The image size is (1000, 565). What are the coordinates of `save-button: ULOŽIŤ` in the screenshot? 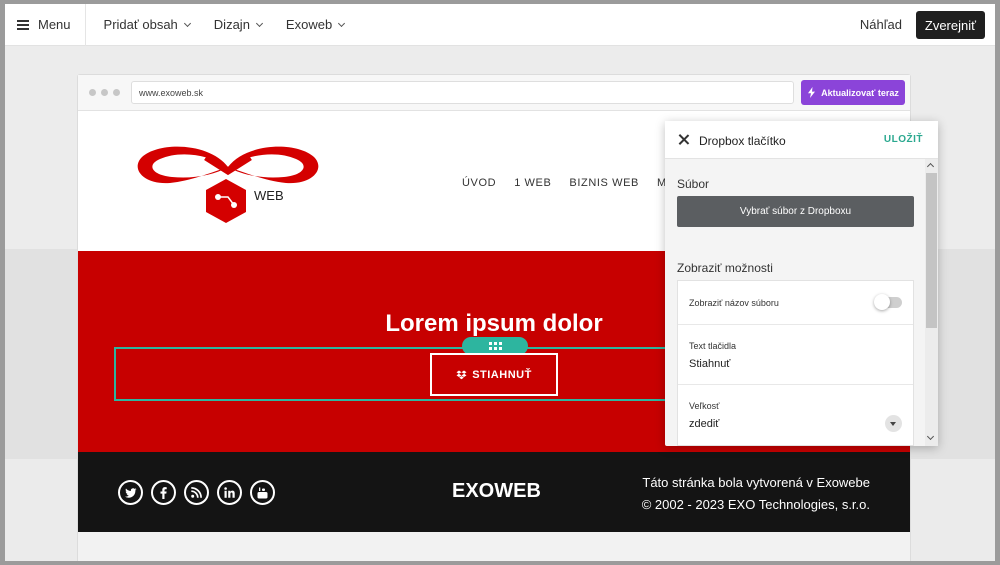 It's located at (903, 139).